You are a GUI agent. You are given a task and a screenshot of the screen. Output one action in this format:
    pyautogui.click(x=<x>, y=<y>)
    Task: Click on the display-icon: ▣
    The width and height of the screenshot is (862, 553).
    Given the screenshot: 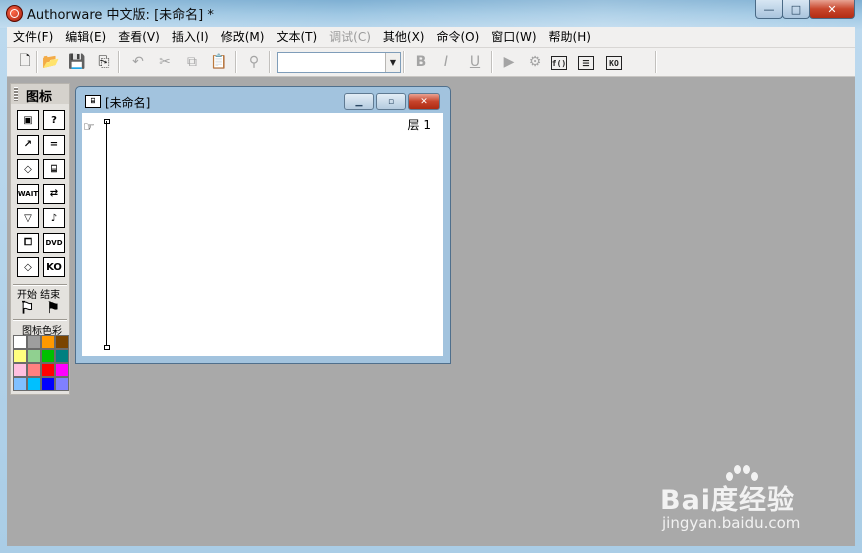 What is the action you would take?
    pyautogui.click(x=28, y=120)
    